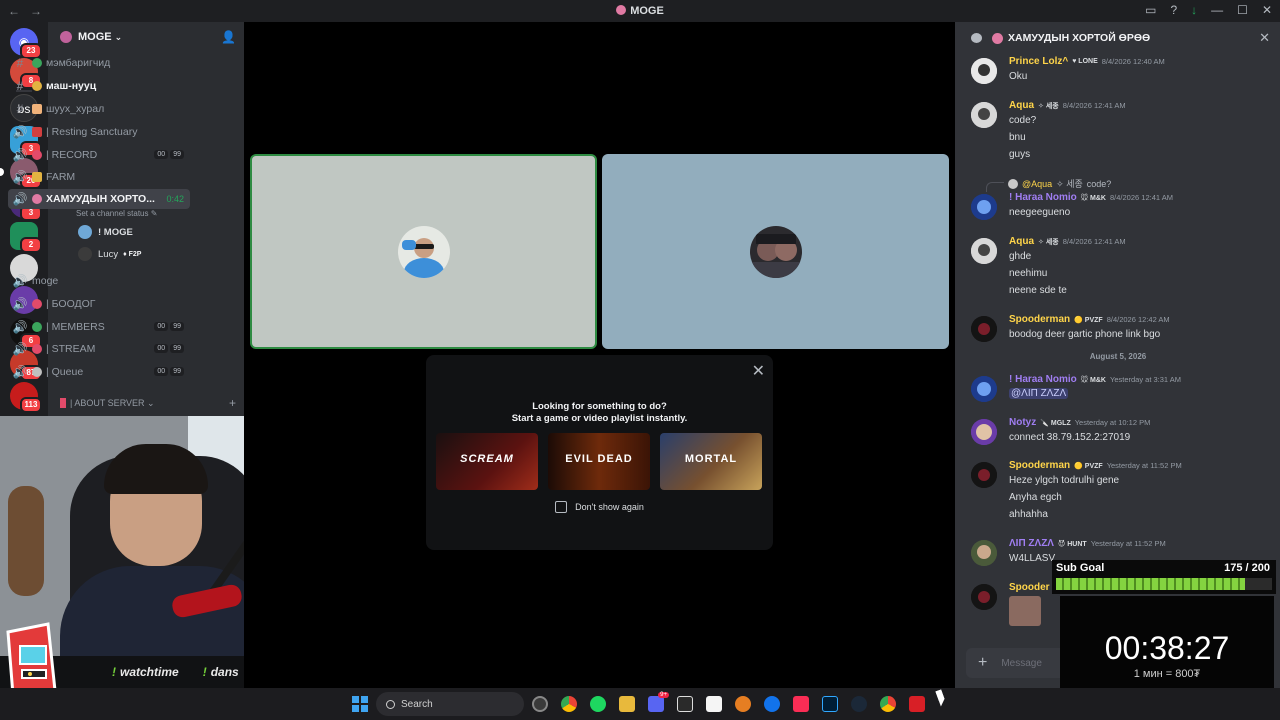 The width and height of the screenshot is (1280, 720). I want to click on file-explorer-icon, so click(627, 704).